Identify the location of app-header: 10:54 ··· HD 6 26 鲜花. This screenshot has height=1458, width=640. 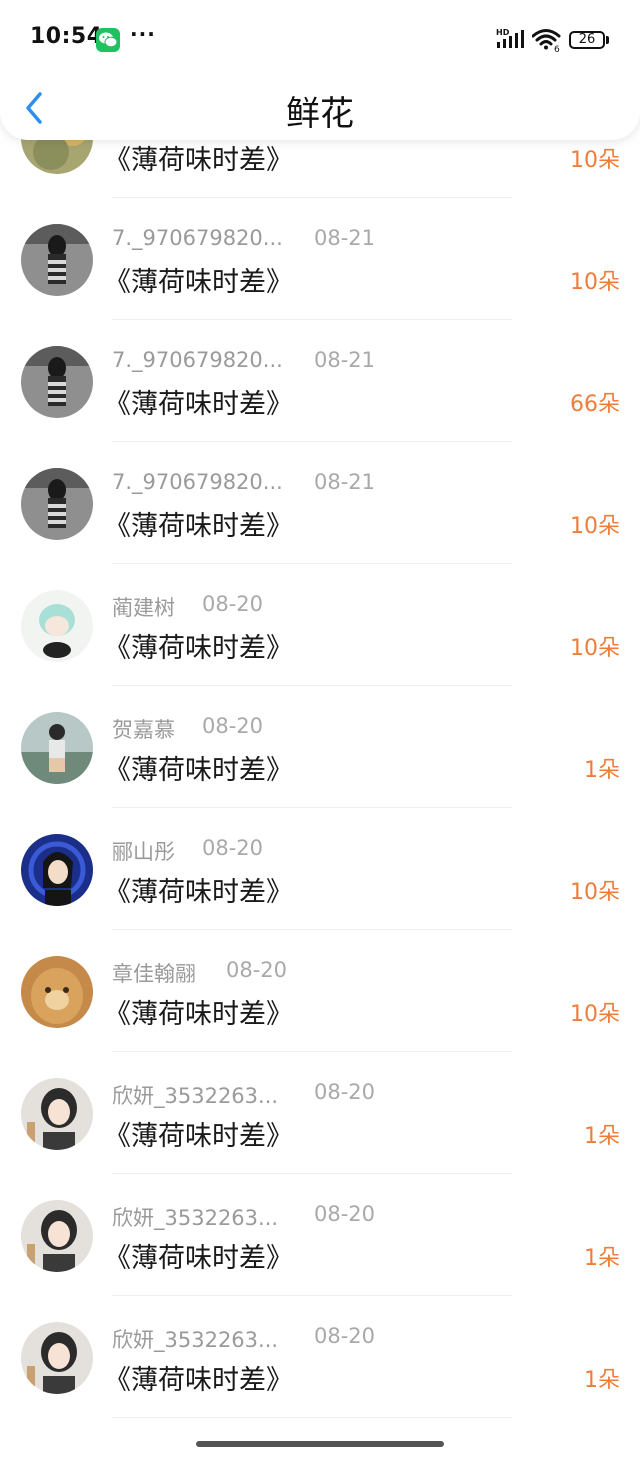
(320, 70).